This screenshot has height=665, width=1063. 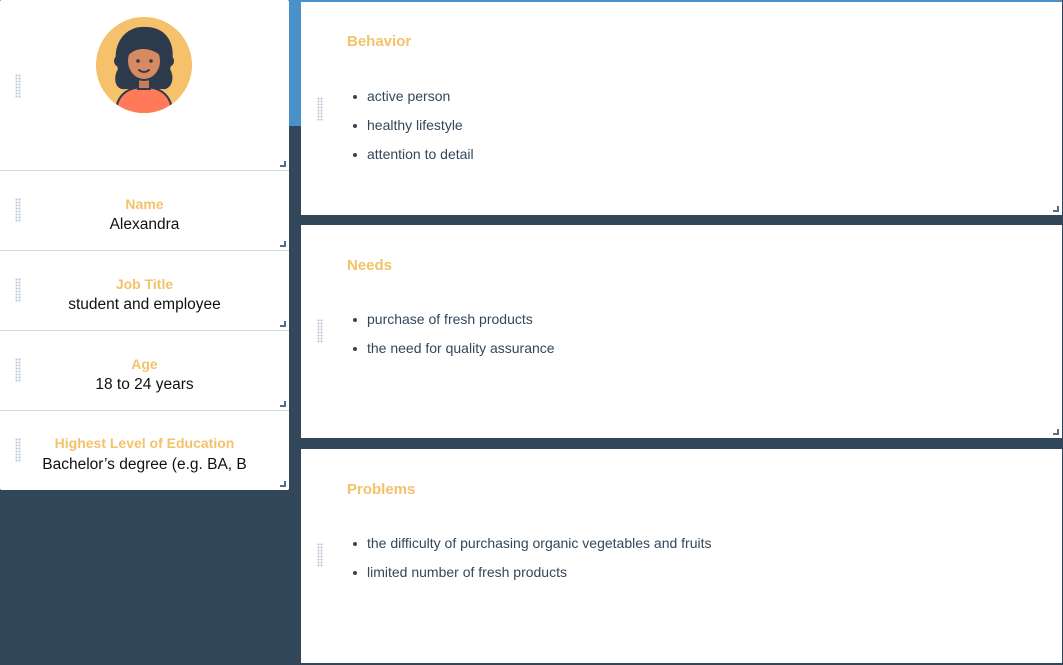 What do you see at coordinates (144, 305) in the screenshot?
I see `field-value: student and employee` at bounding box center [144, 305].